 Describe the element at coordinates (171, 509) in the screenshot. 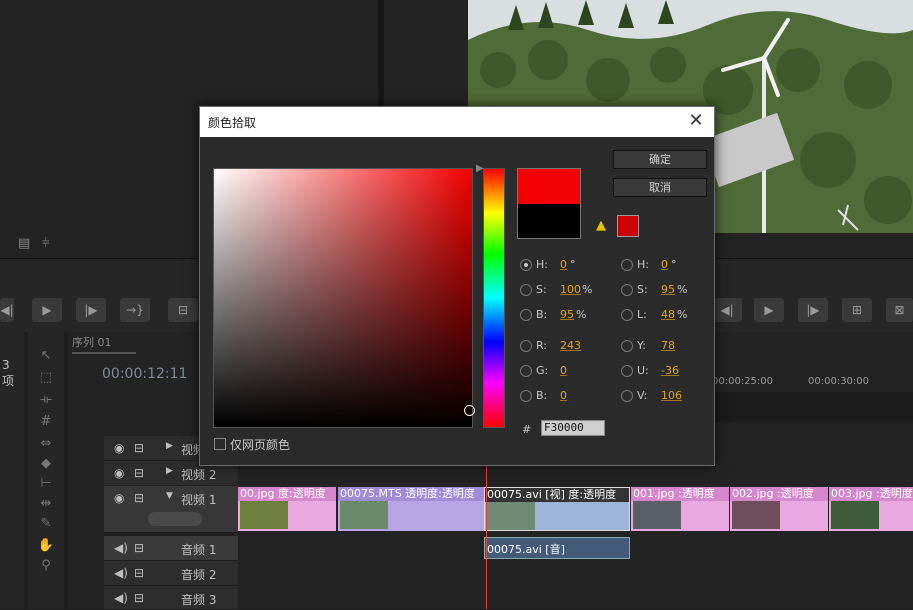

I see `track-header-video1: ◉ ⊟ ▼ 视频 1` at that location.